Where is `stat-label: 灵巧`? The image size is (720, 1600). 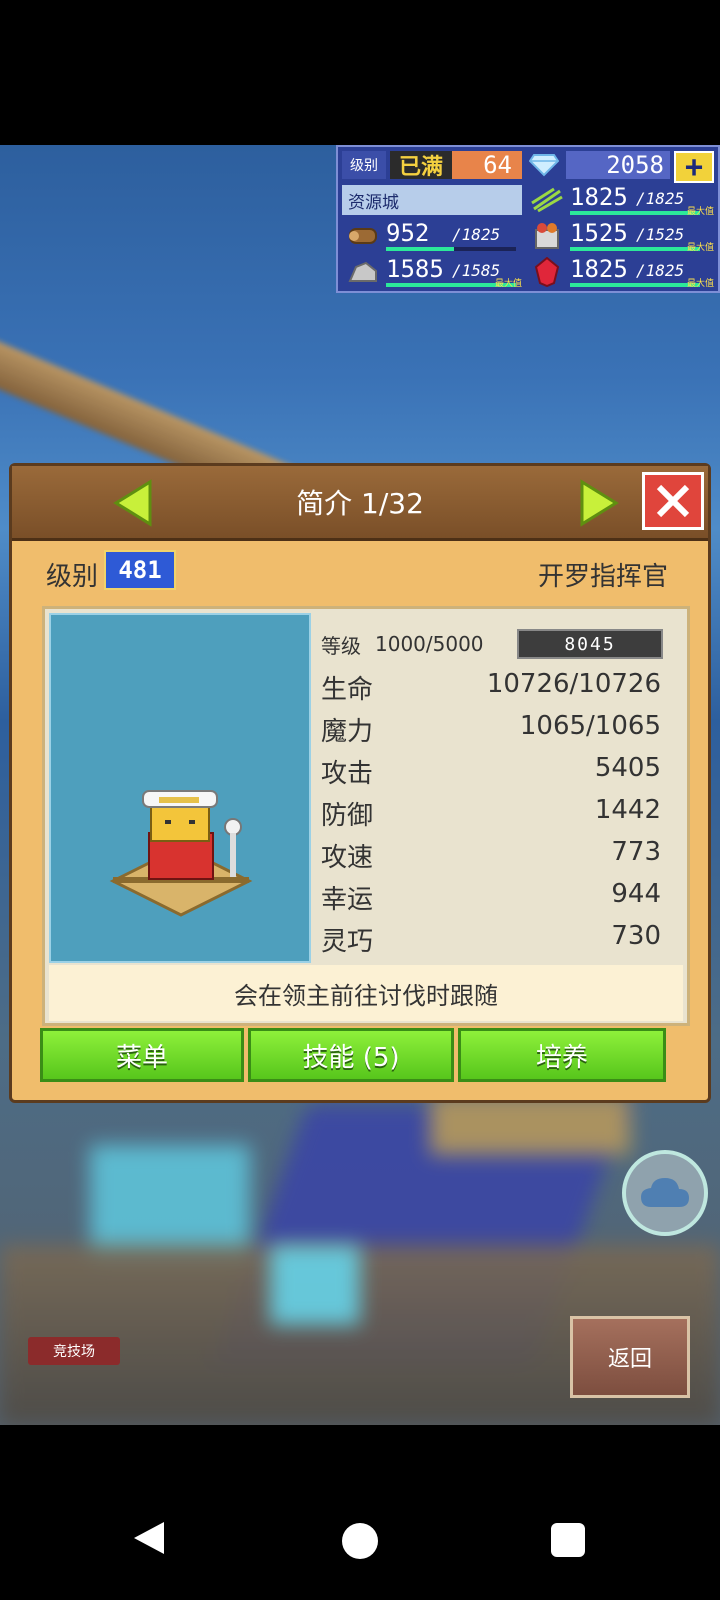 stat-label: 灵巧 is located at coordinates (347, 942).